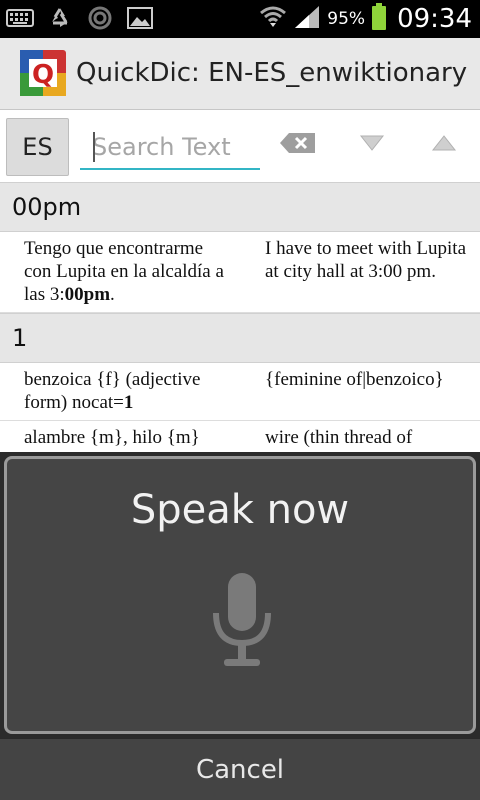 The height and width of the screenshot is (800, 480). I want to click on search-row: ES, so click(240, 146).